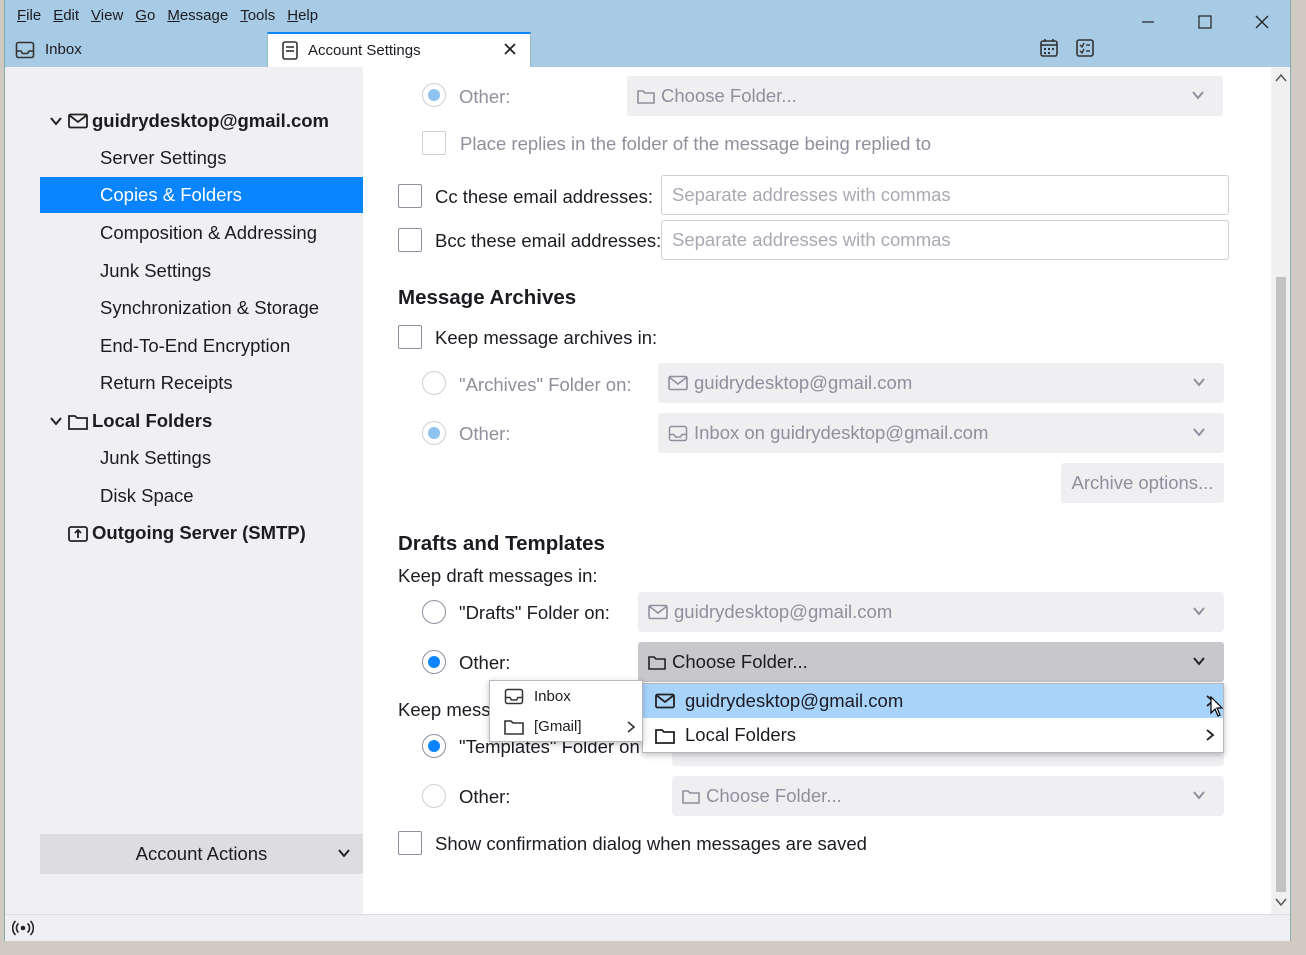 The width and height of the screenshot is (1306, 955). I want to click on menu-item-account: guidrydesktop@gmail.com, so click(933, 701).